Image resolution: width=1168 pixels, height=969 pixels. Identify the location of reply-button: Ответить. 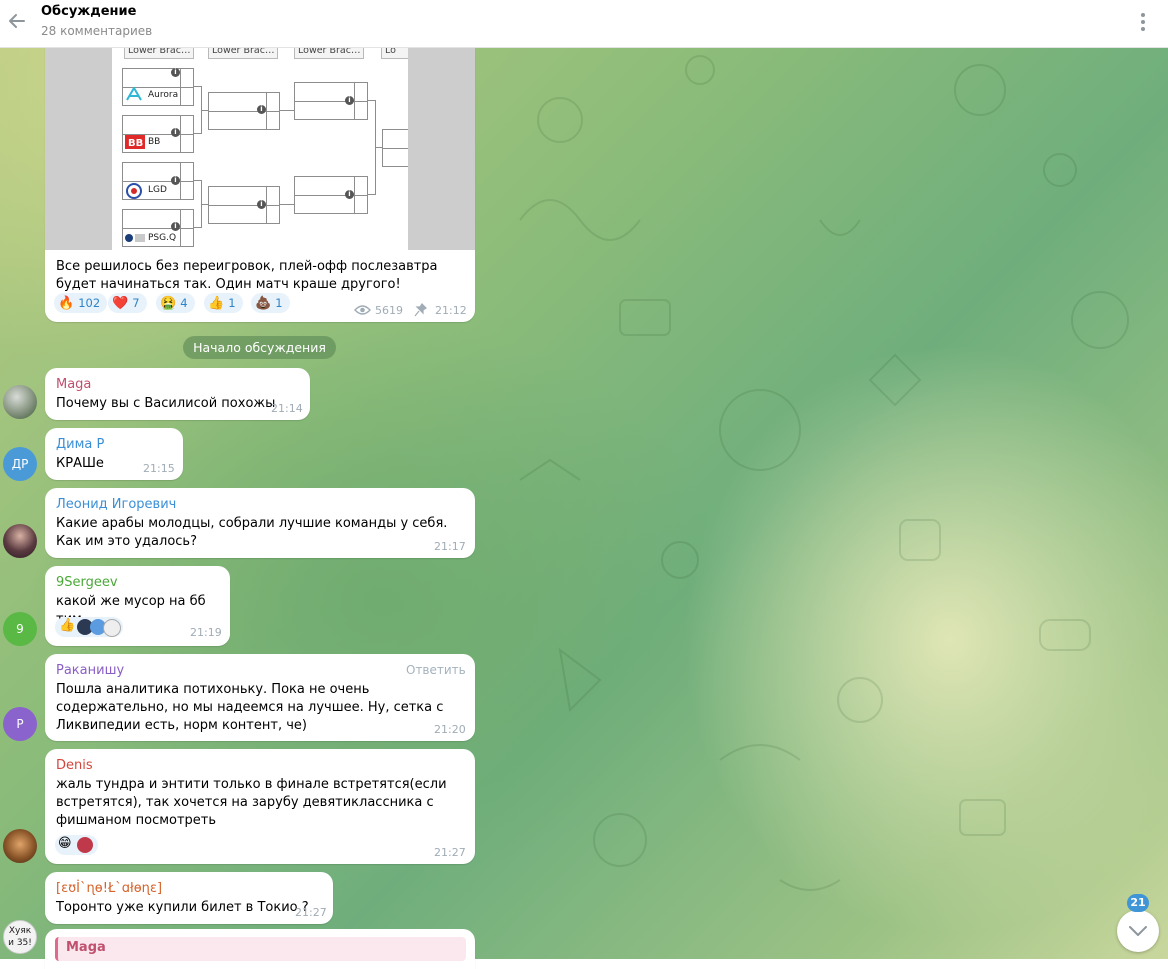
(436, 670).